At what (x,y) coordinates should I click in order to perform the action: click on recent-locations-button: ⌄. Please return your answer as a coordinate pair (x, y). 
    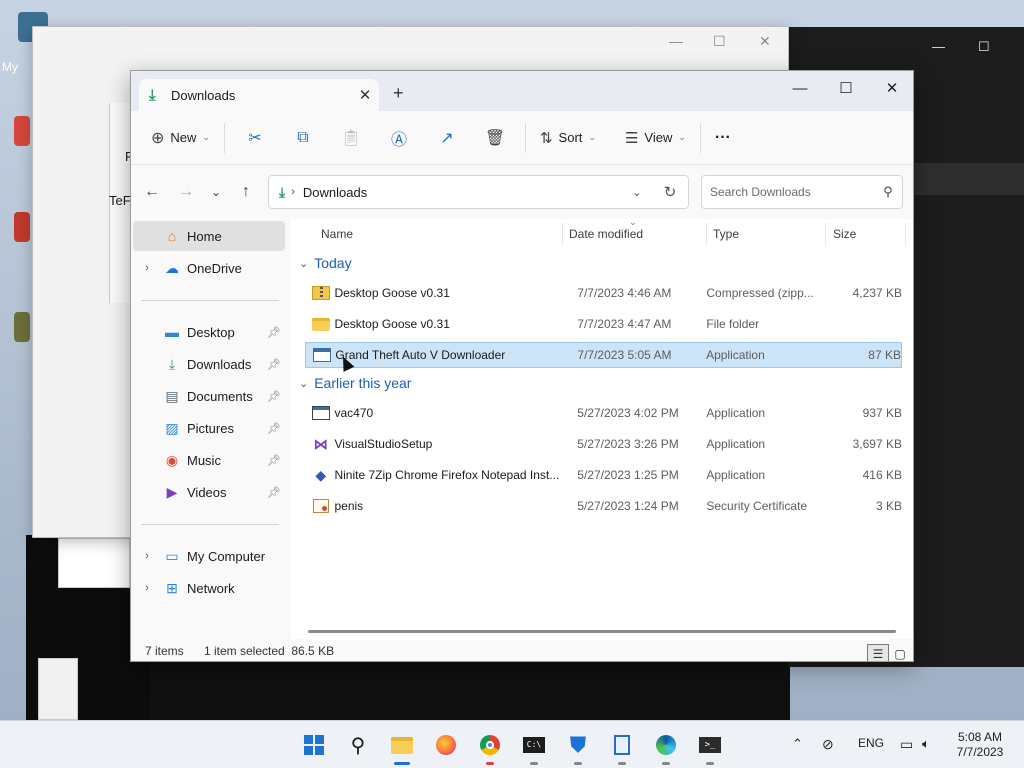
    Looking at the image, I should click on (216, 192).